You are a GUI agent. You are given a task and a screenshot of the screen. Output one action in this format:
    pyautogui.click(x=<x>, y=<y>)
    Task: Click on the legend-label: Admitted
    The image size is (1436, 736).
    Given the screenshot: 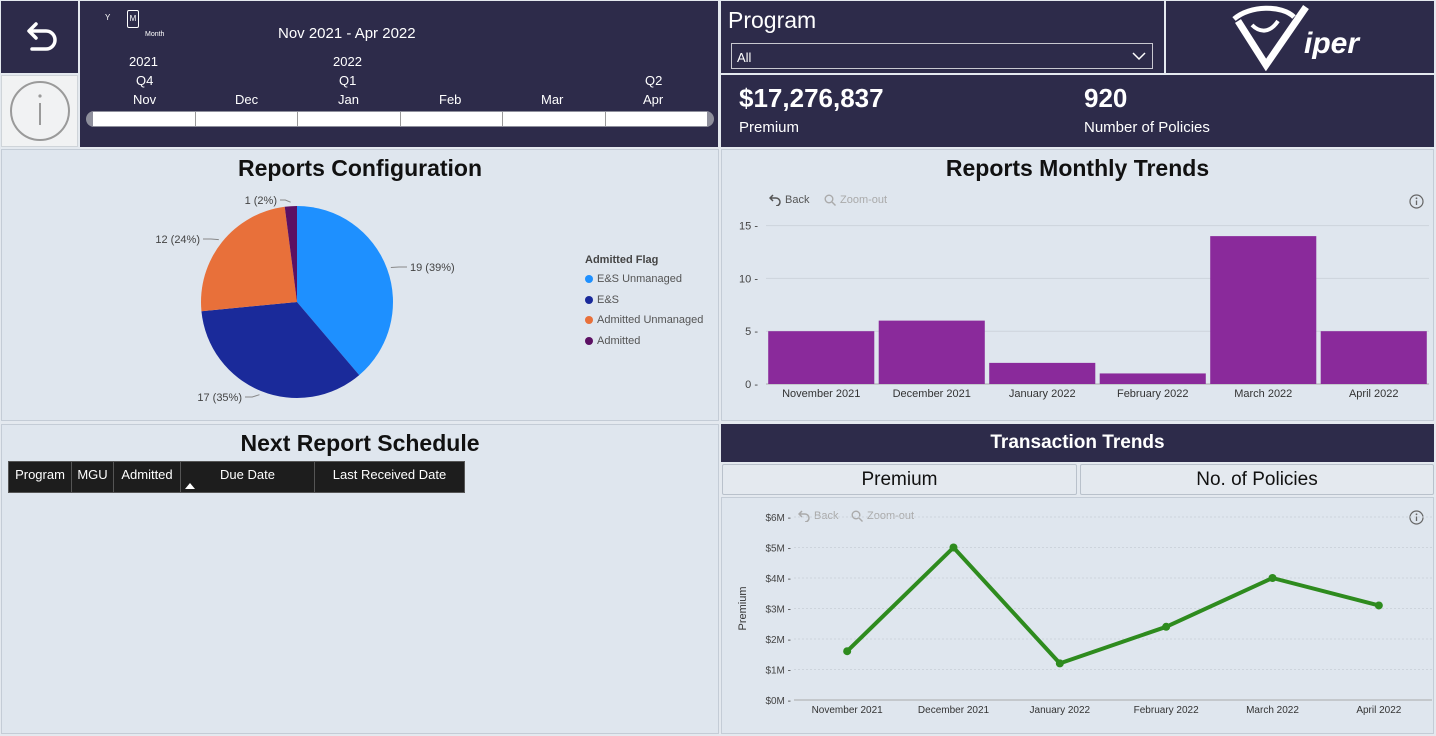 What is the action you would take?
    pyautogui.click(x=619, y=340)
    